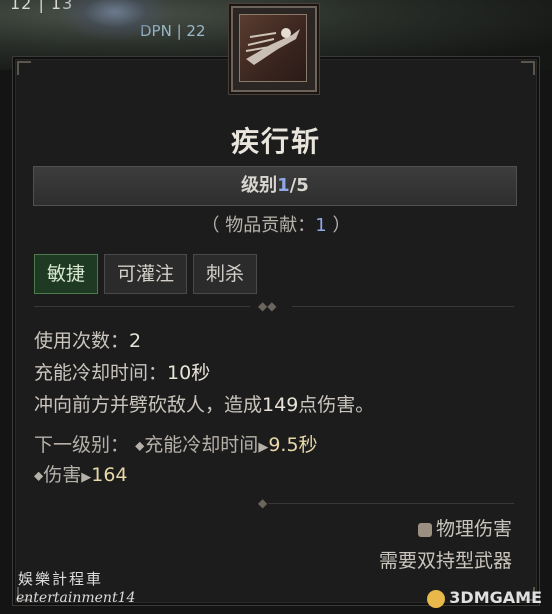 This screenshot has width=552, height=614. Describe the element at coordinates (62, 475) in the screenshot. I see `next-damage-label: 伤害` at that location.